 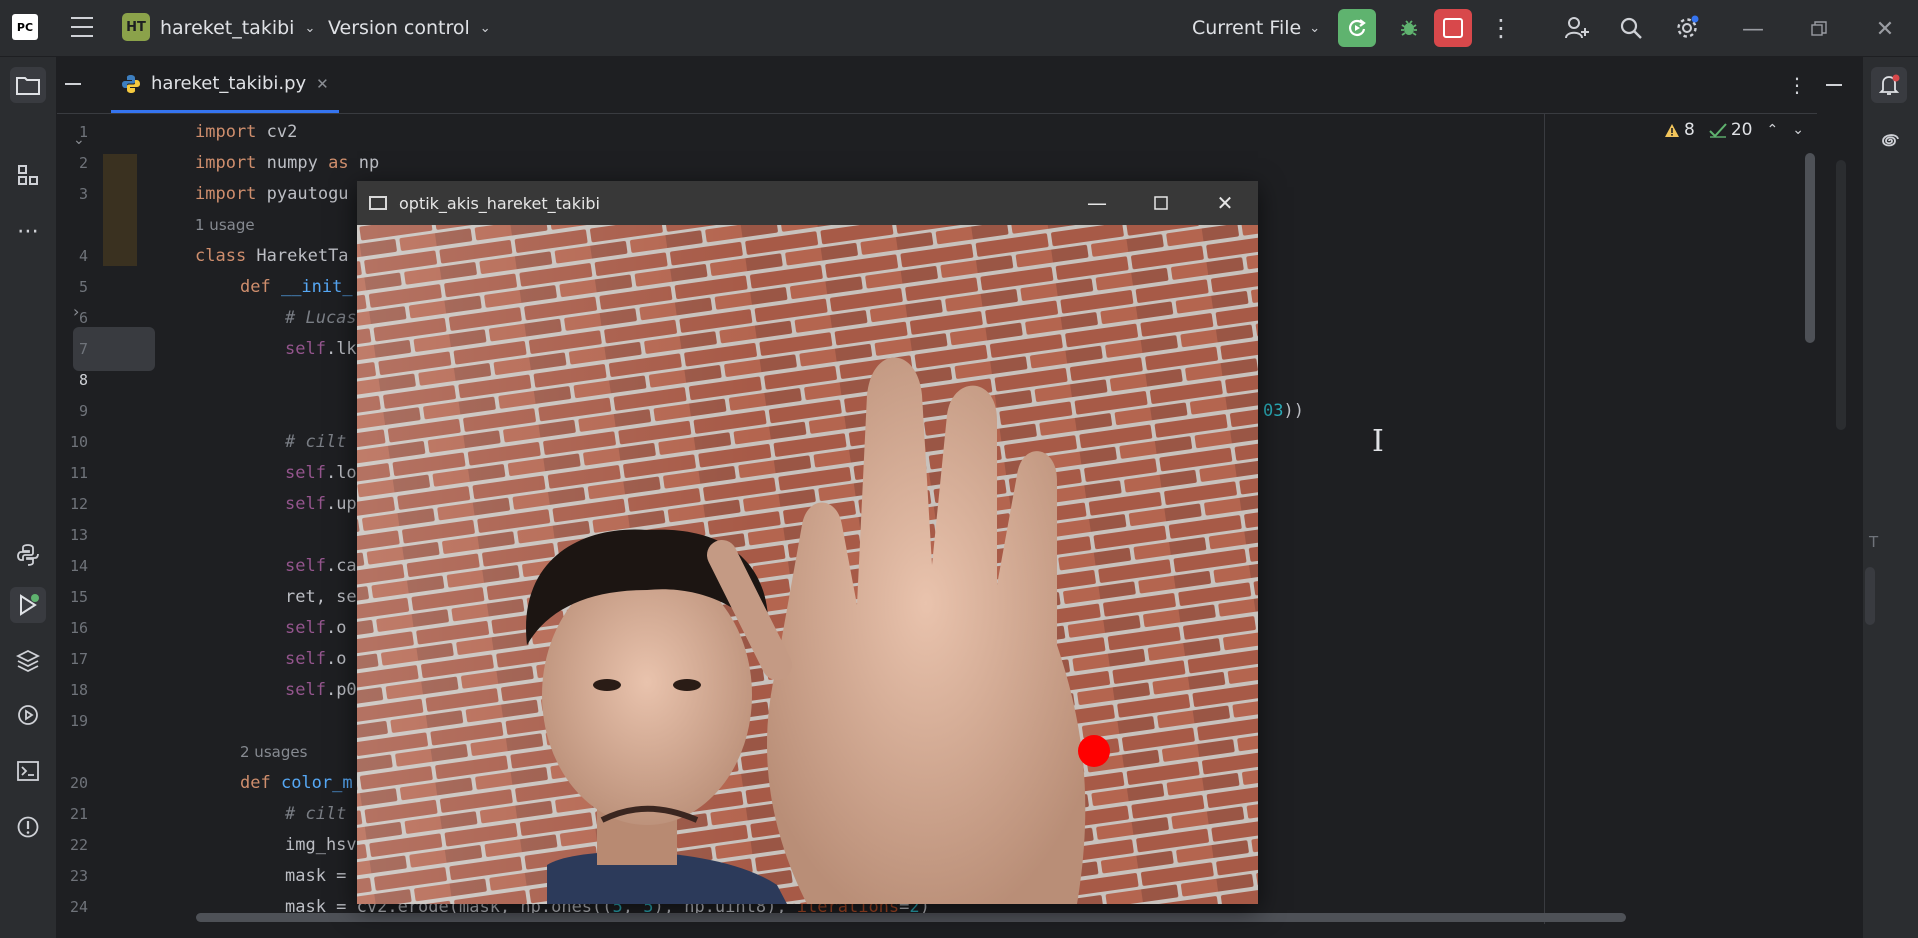 What do you see at coordinates (78, 627) in the screenshot?
I see `line-number: 16` at bounding box center [78, 627].